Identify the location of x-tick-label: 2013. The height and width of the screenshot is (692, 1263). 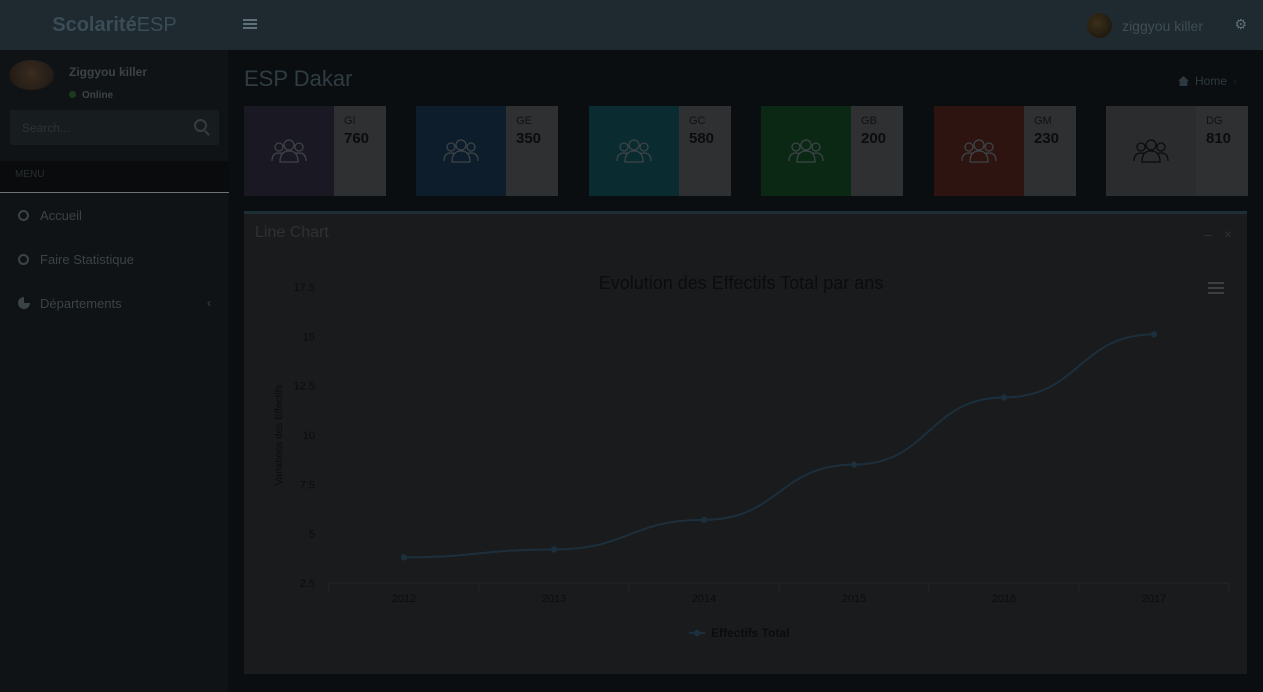
(554, 599).